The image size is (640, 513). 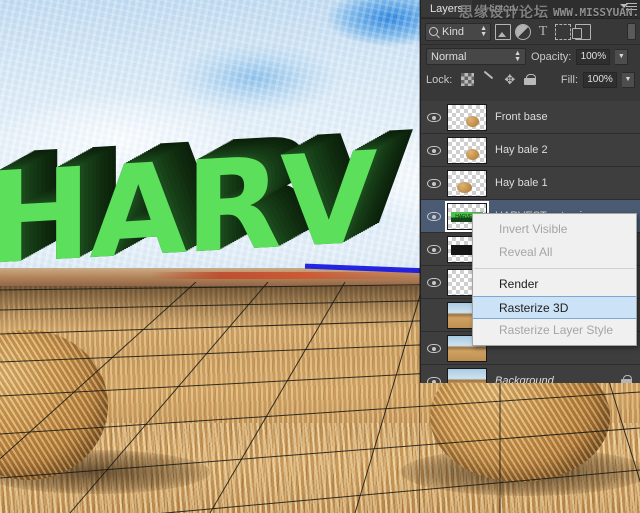 I want to click on lock-image-pixels-icon, so click(x=488, y=79).